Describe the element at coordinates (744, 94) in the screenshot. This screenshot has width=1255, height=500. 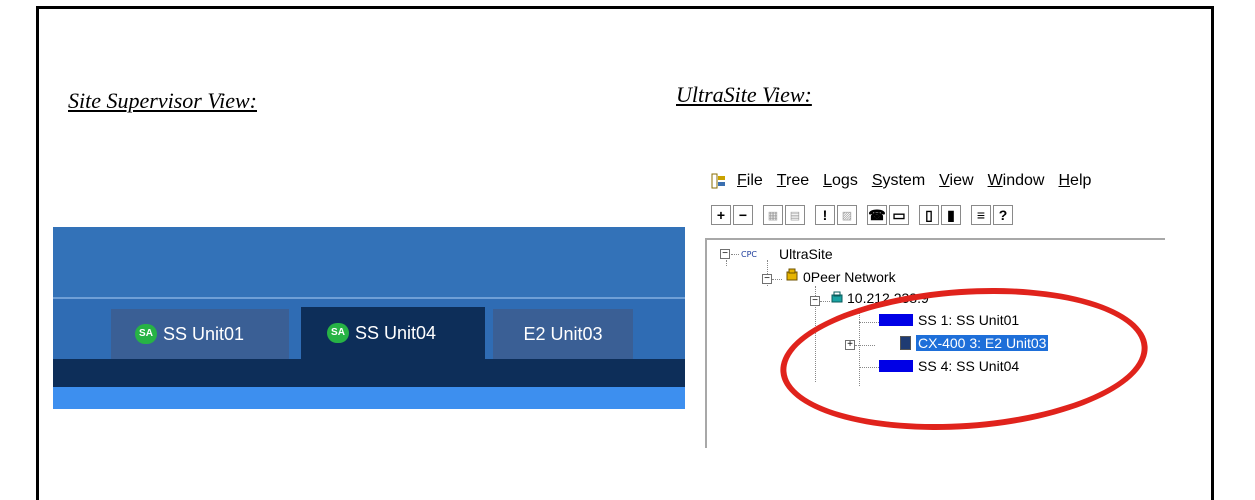
I see `caption-ultrasite: UltraSite View:` at that location.